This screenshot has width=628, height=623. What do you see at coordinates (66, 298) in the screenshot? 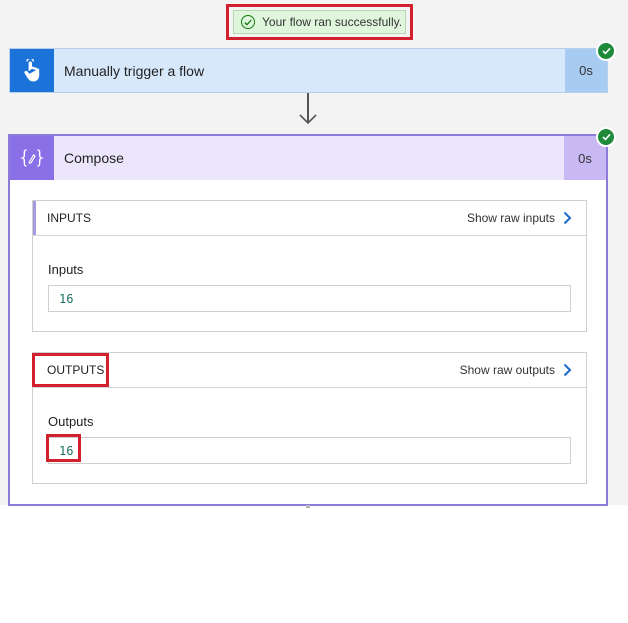
I see `inputs-value: 16` at bounding box center [66, 298].